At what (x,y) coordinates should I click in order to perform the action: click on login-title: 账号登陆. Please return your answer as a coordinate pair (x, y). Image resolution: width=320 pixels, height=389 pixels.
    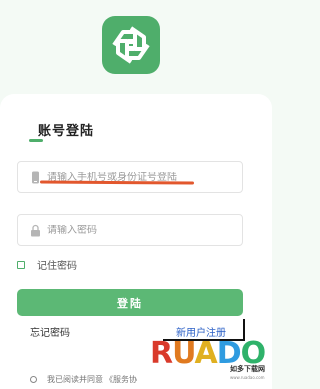
    Looking at the image, I should click on (66, 131).